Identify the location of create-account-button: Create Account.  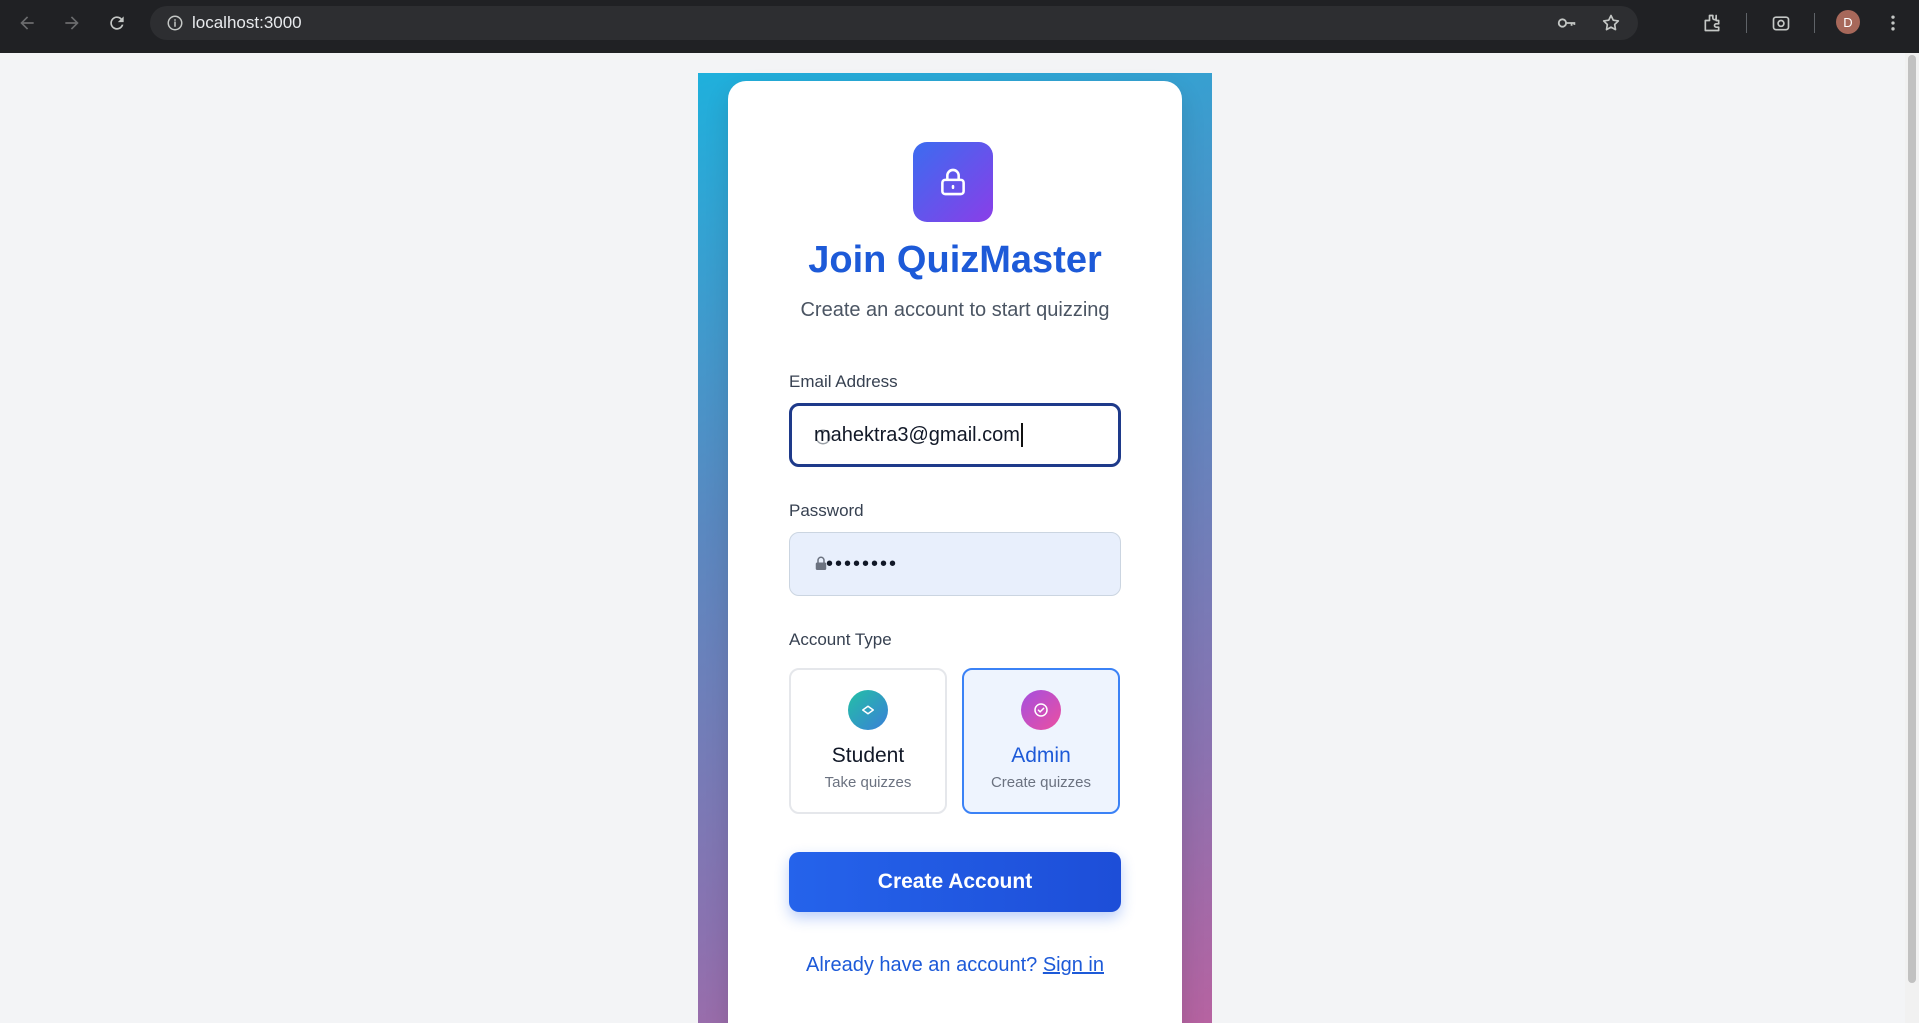
(955, 882).